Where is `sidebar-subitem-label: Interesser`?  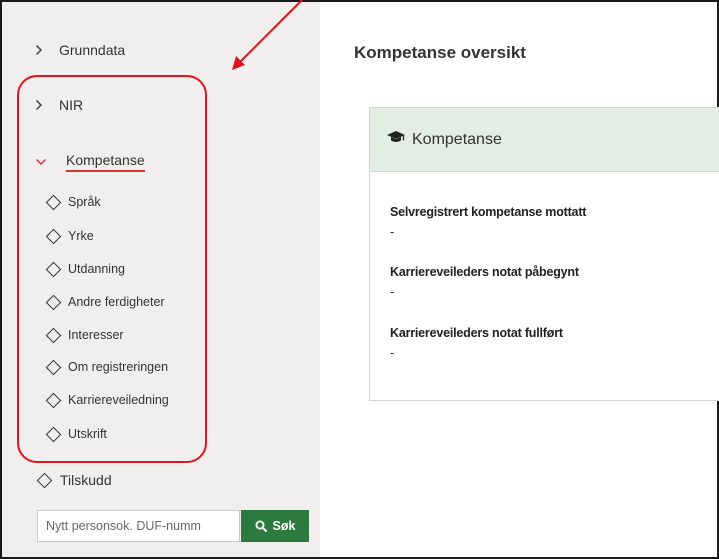
sidebar-subitem-label: Interesser is located at coordinates (96, 335).